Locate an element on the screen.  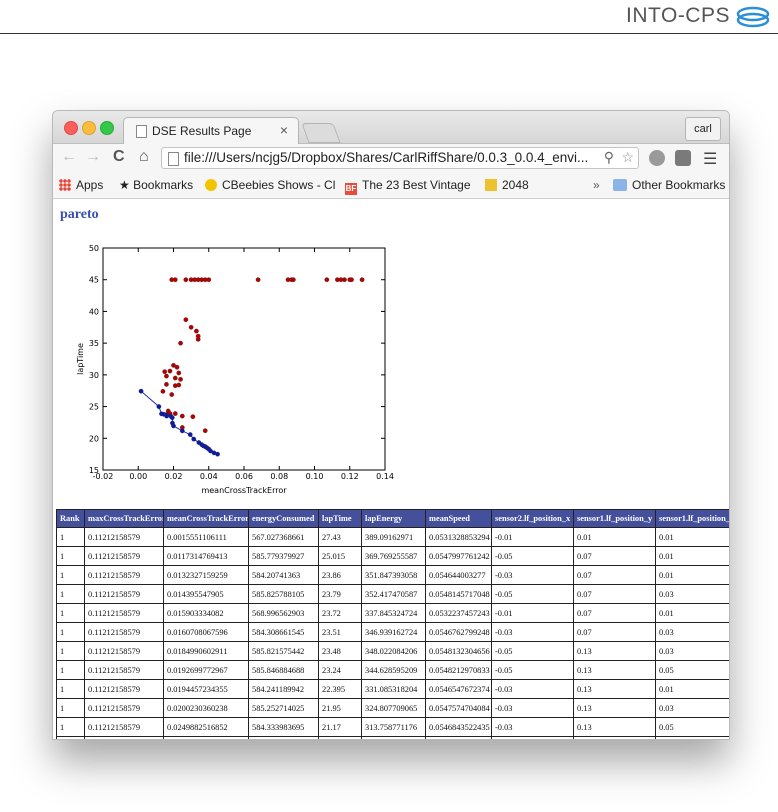
tab-close-icon: × is located at coordinates (284, 130).